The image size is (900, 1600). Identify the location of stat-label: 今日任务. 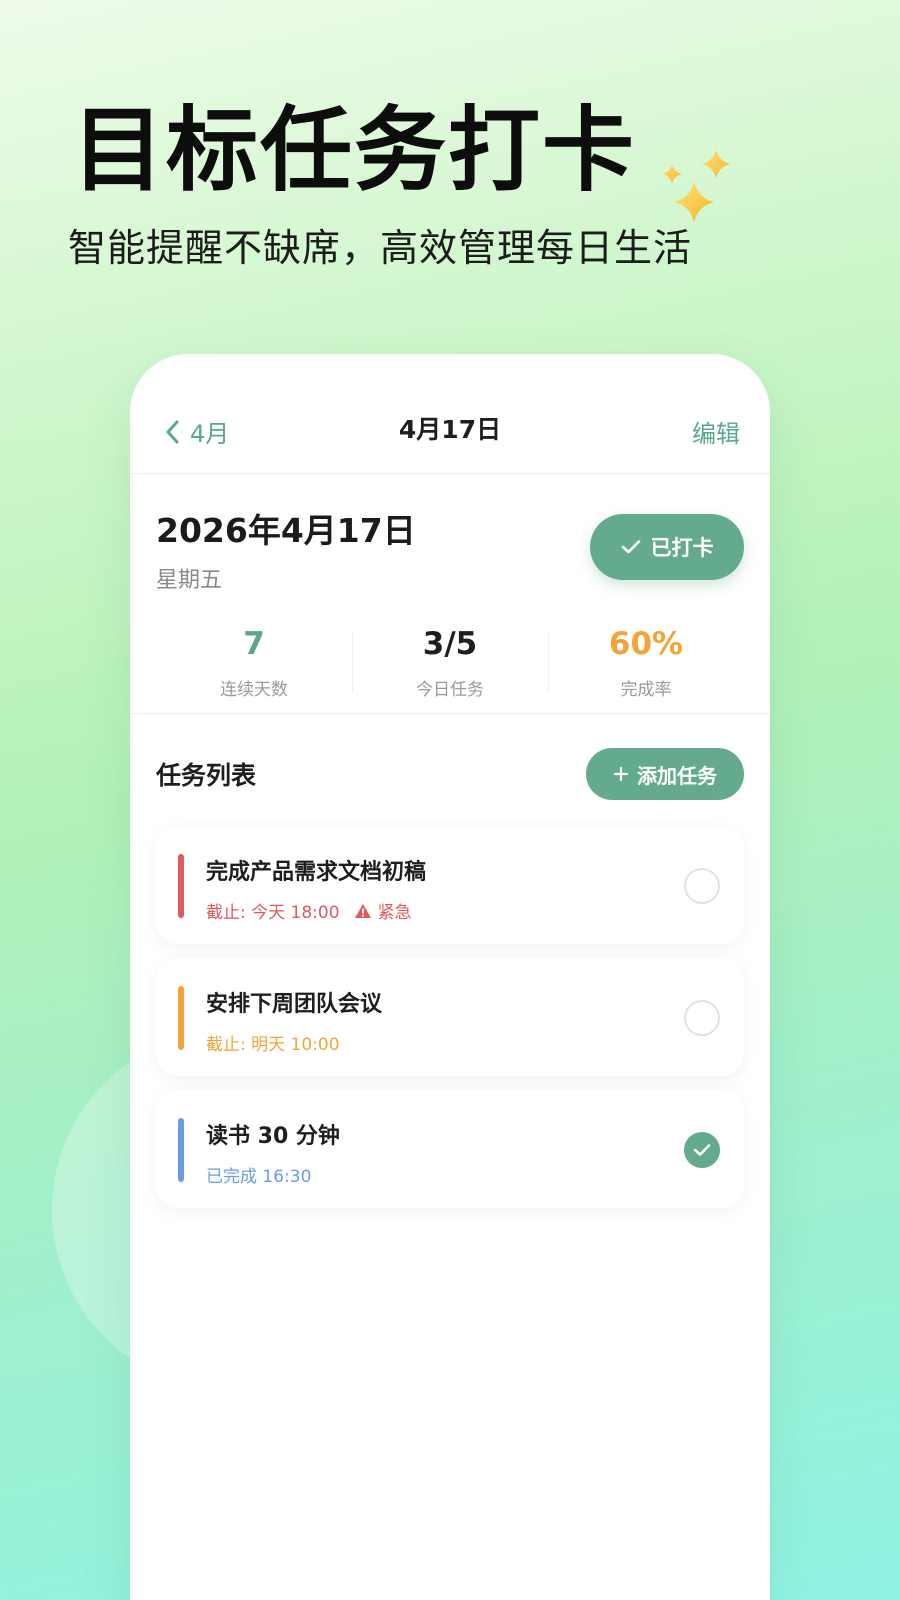
(450, 690).